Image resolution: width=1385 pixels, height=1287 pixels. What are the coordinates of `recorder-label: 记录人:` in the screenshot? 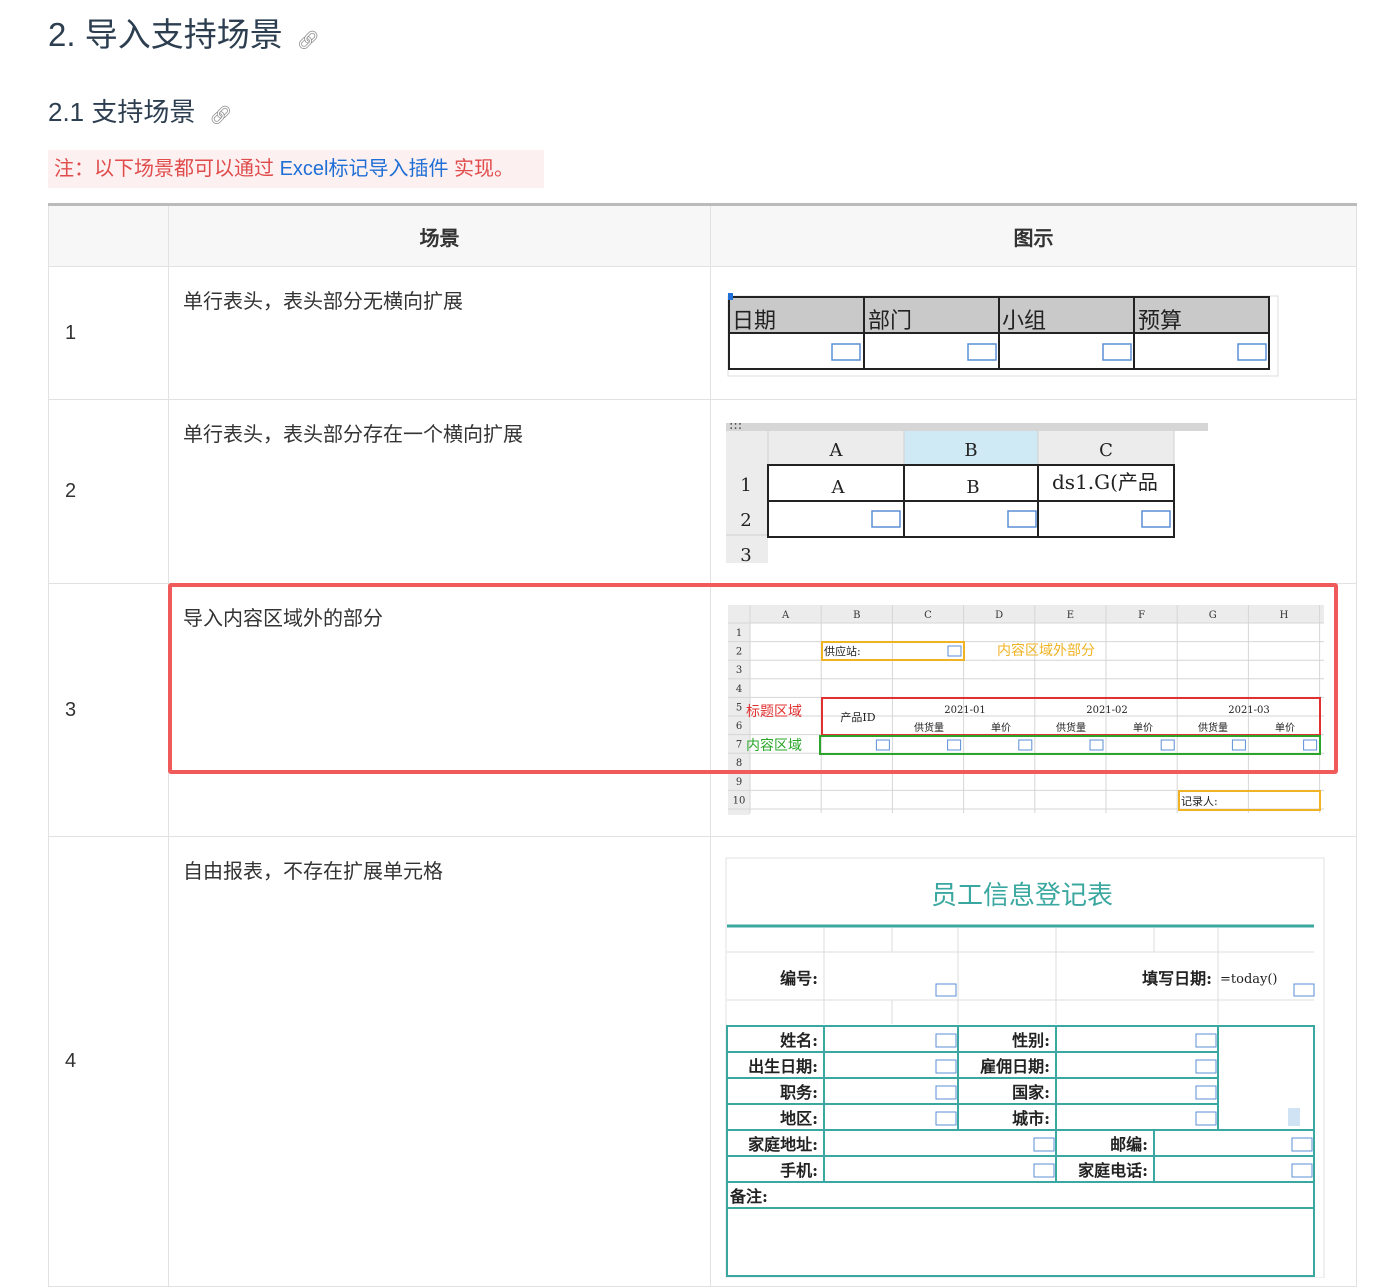 It's located at (1199, 801).